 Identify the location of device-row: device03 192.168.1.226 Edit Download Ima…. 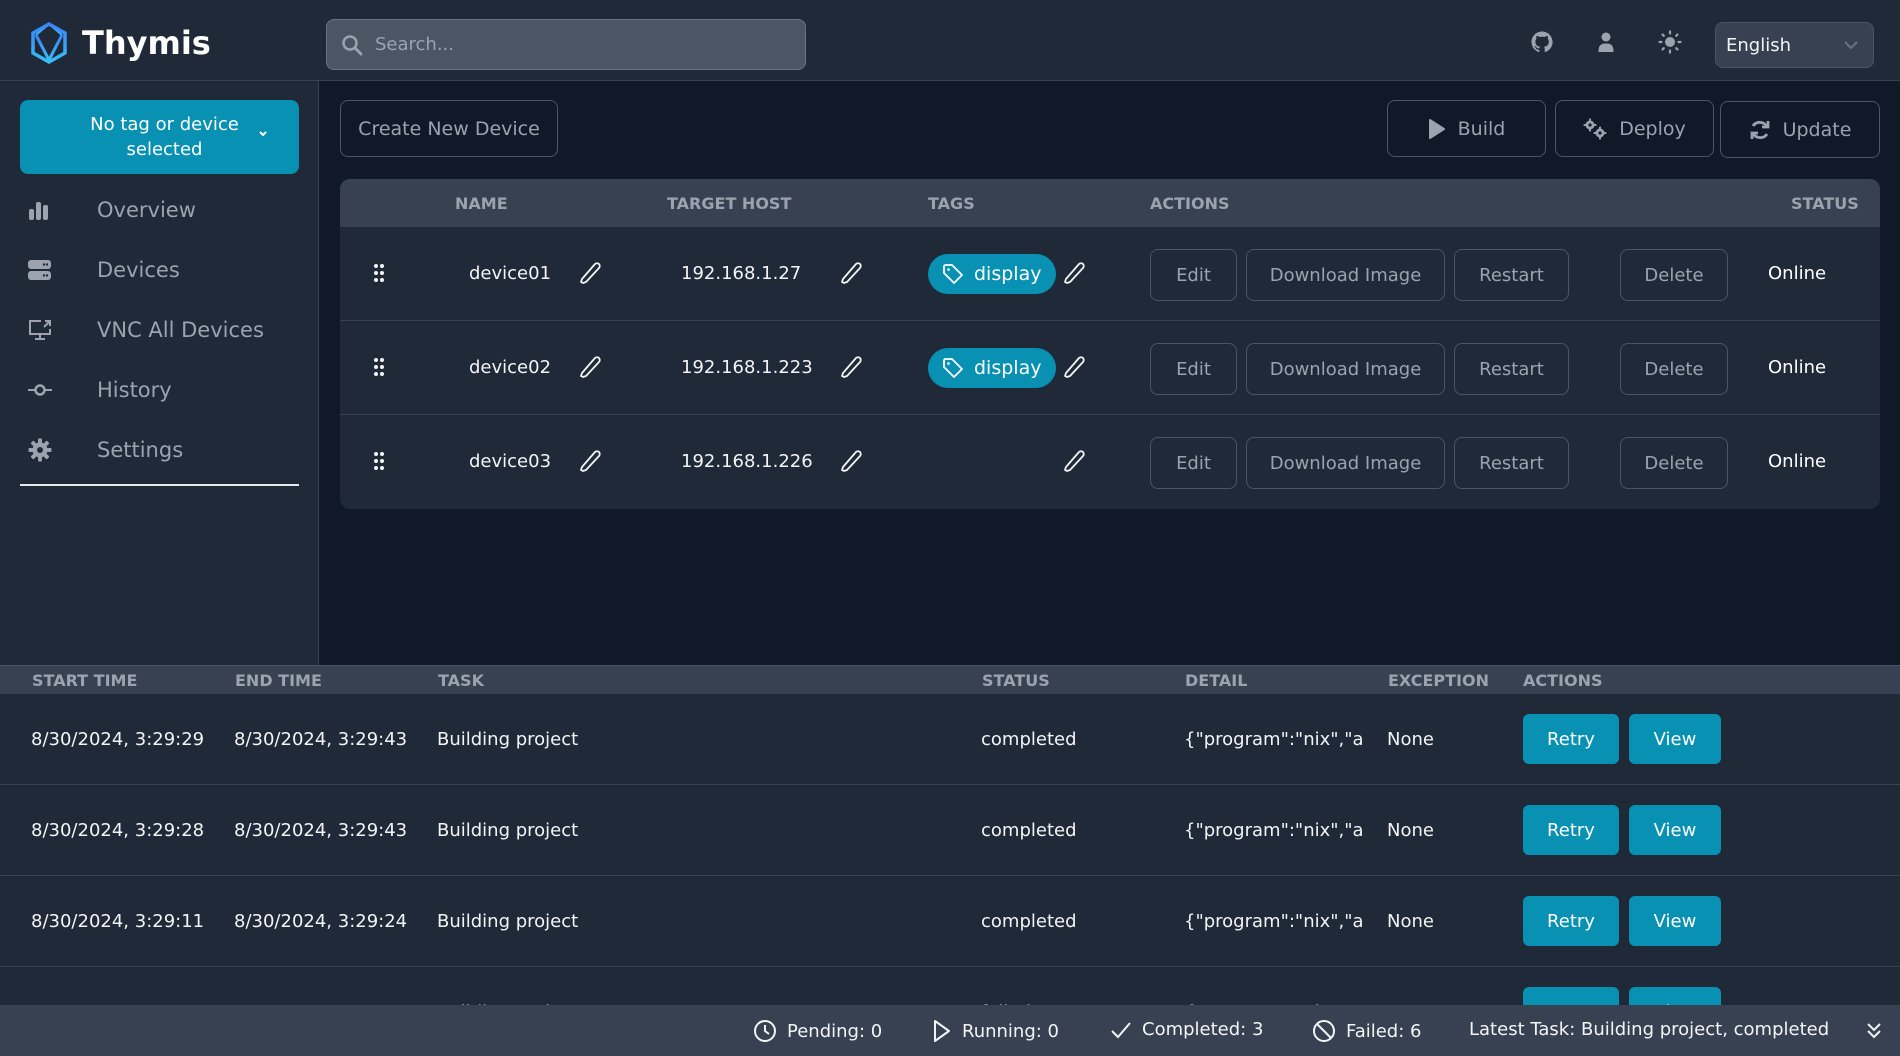
(1110, 462).